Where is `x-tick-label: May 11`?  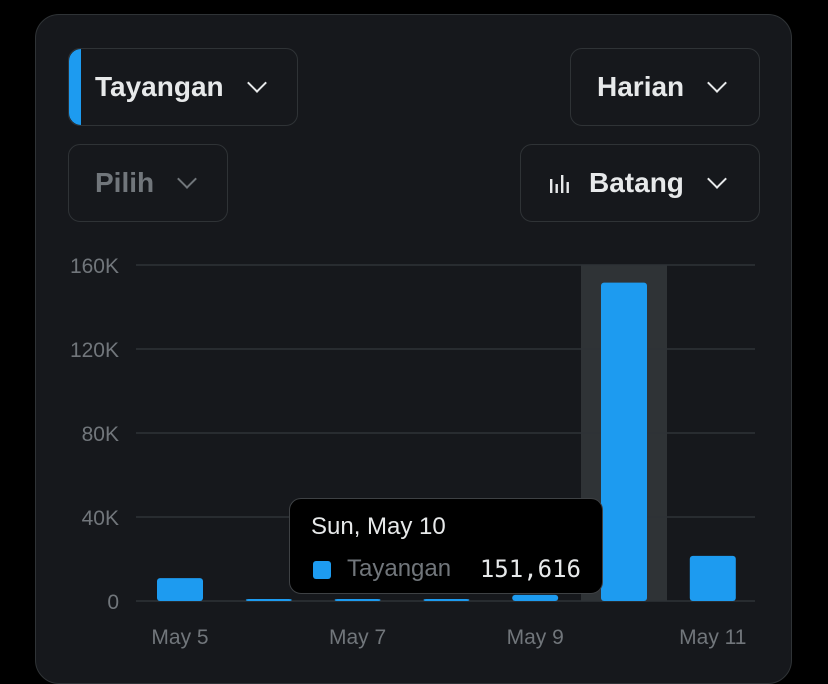 x-tick-label: May 11 is located at coordinates (712, 637).